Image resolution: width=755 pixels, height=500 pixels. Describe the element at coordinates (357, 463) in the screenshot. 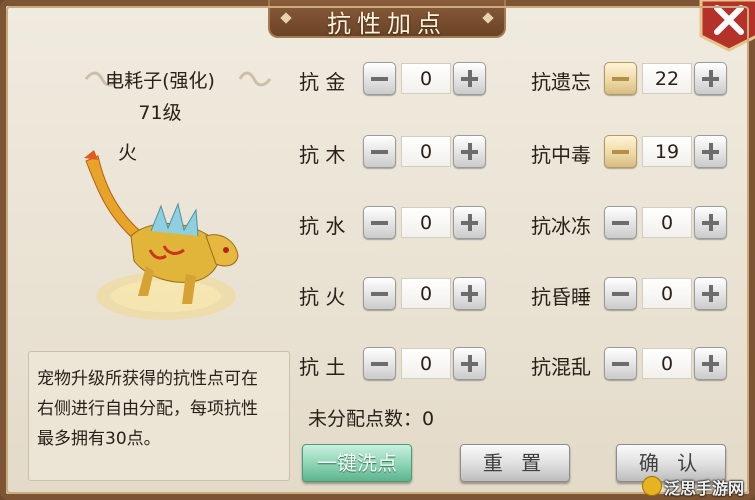

I see `reset-all-button: 一键洗点` at that location.